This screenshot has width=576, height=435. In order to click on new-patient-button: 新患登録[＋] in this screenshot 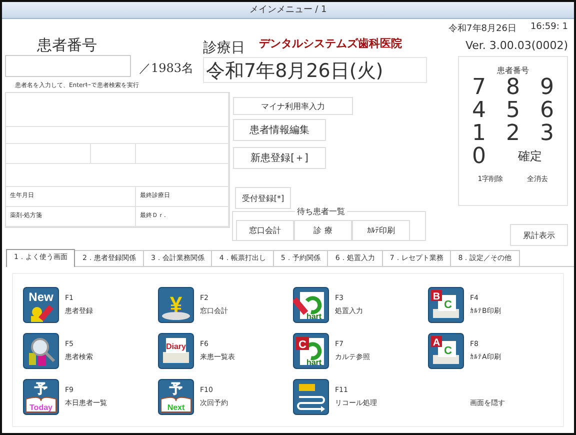, I will do `click(279, 158)`.